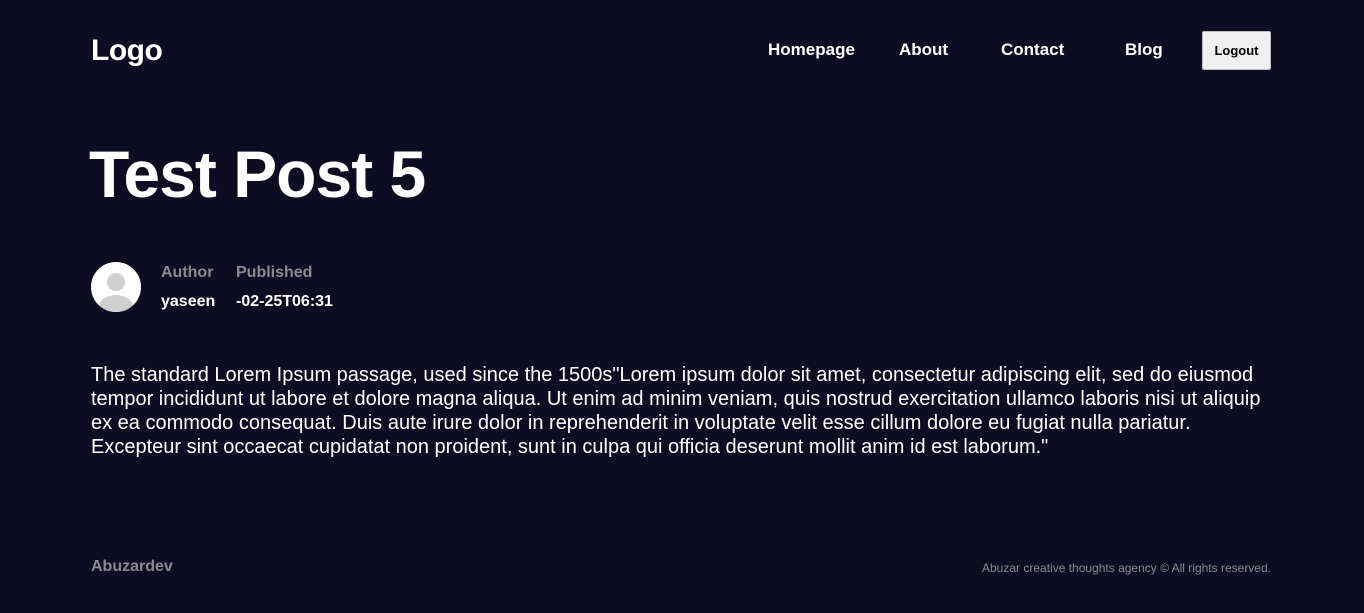 This screenshot has width=1364, height=613. I want to click on user-avatar-icon, so click(116, 287).